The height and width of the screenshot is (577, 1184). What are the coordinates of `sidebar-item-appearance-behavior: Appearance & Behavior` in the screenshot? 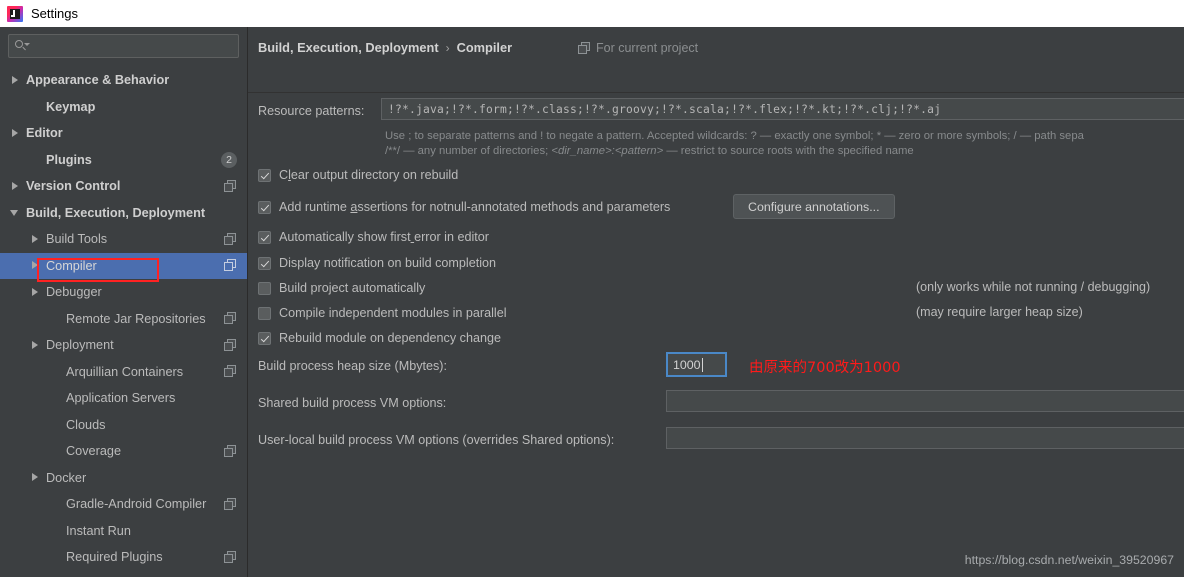 It's located at (123, 80).